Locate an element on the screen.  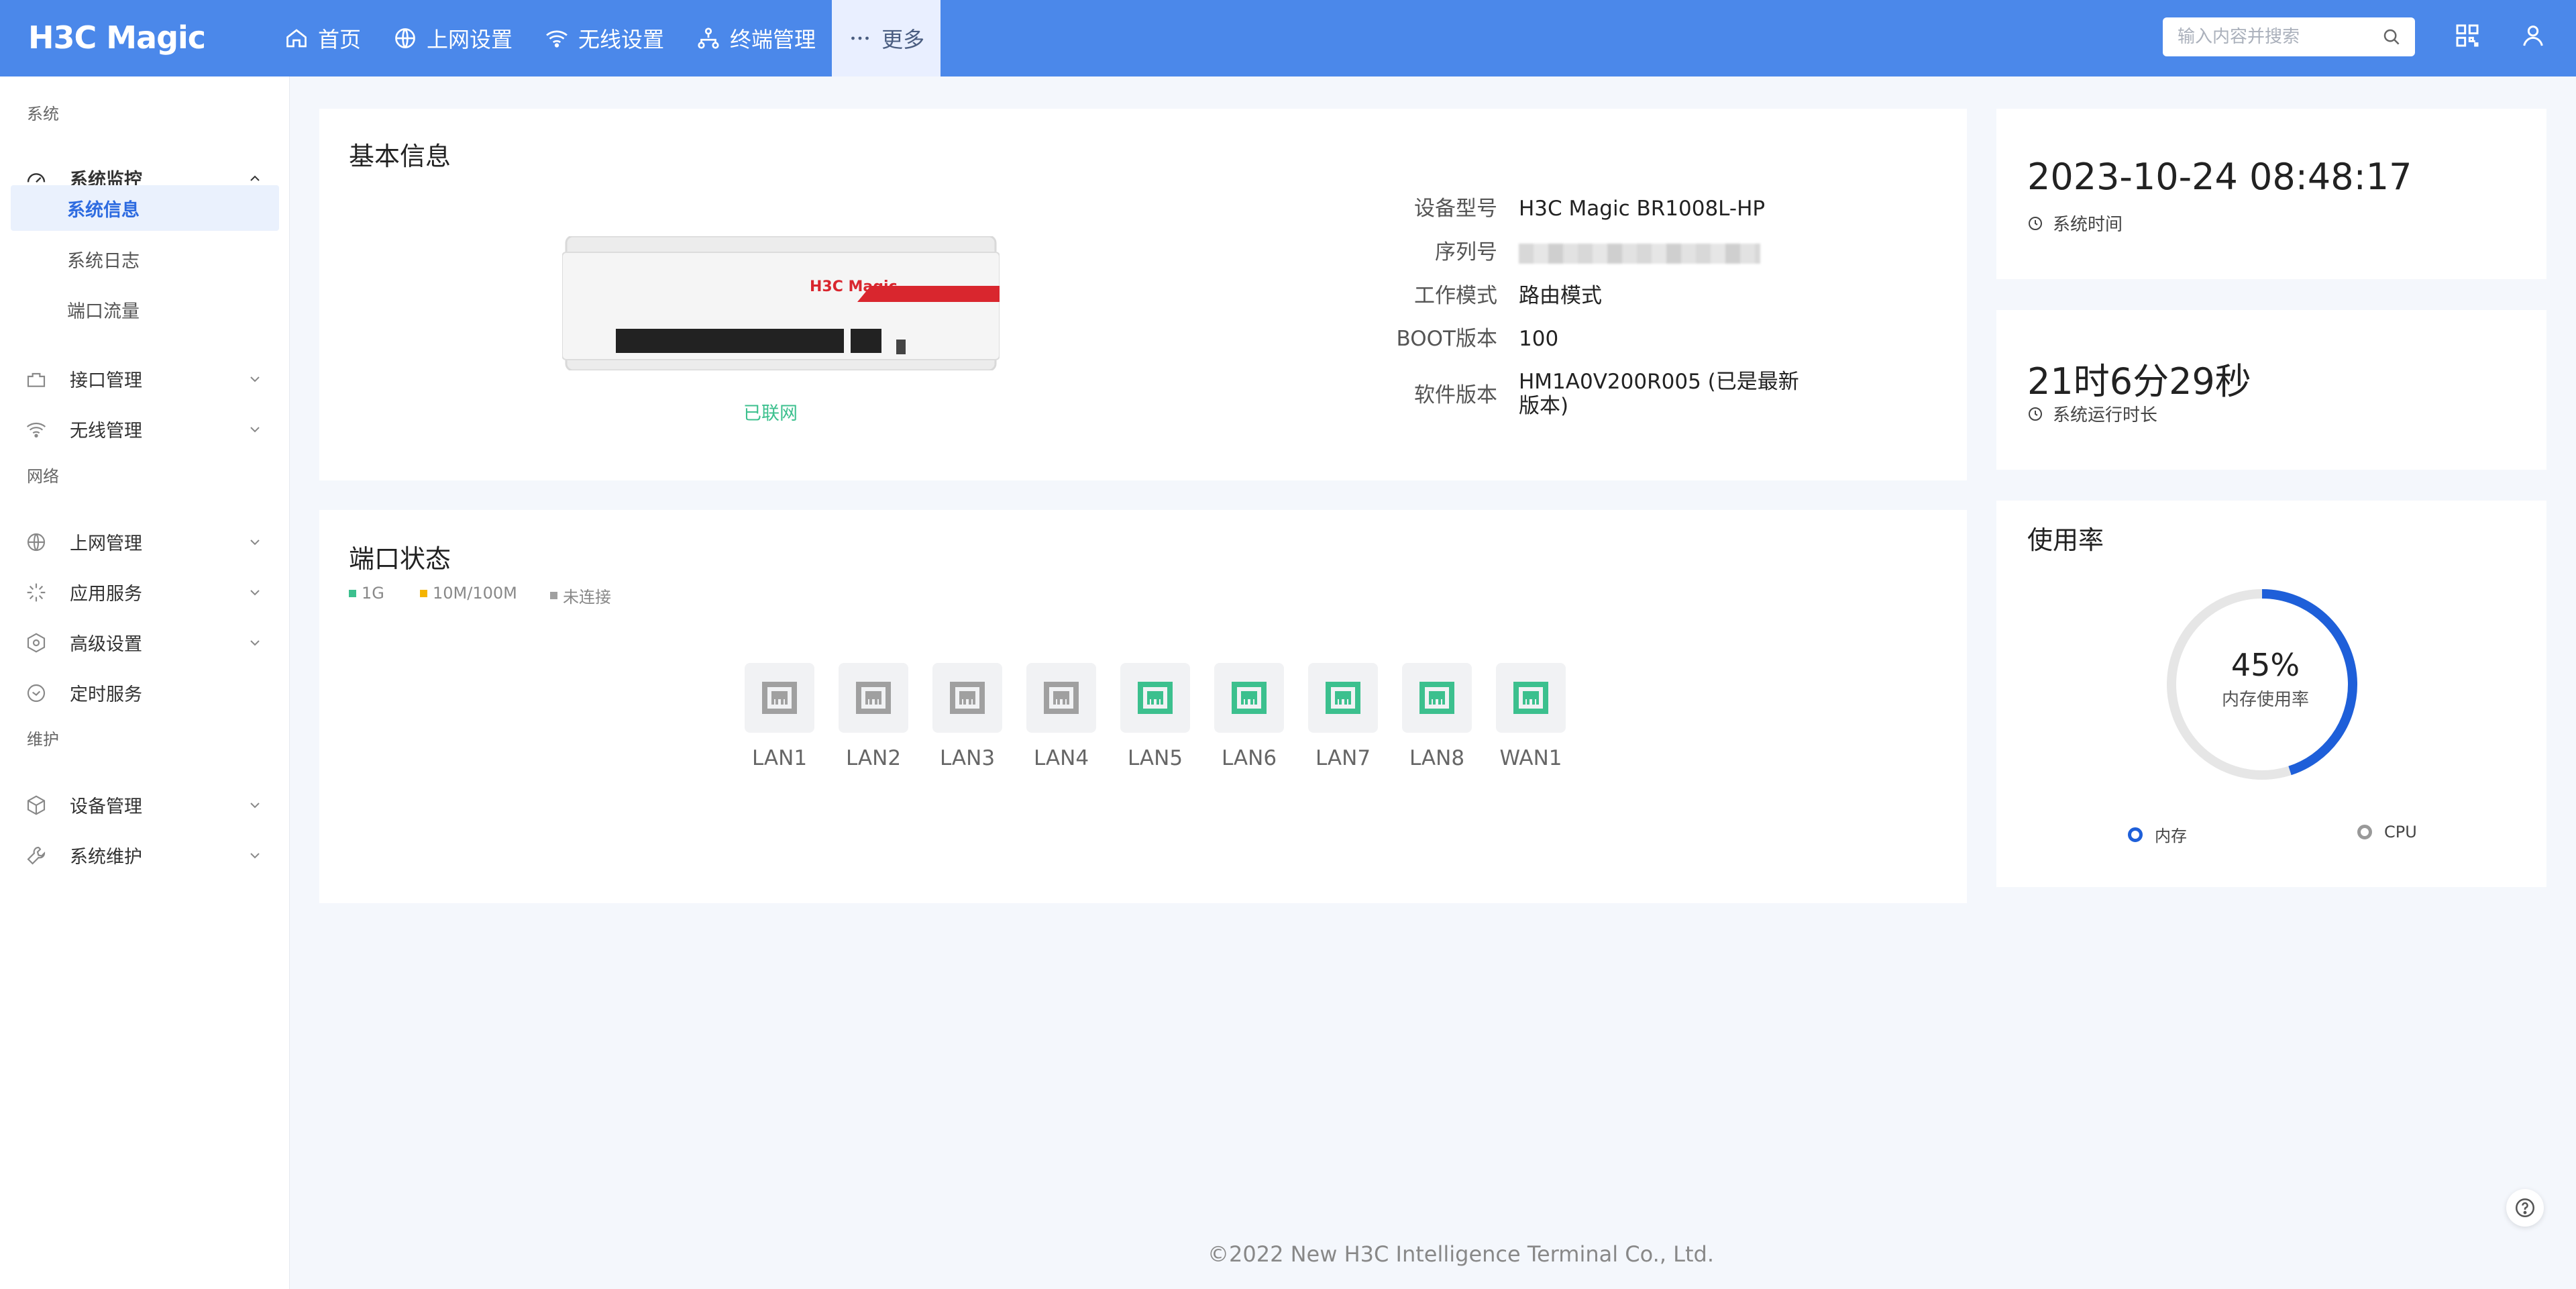
top-nav: 首页 上网设置 无线设置 终端管理 更多 is located at coordinates (604, 38).